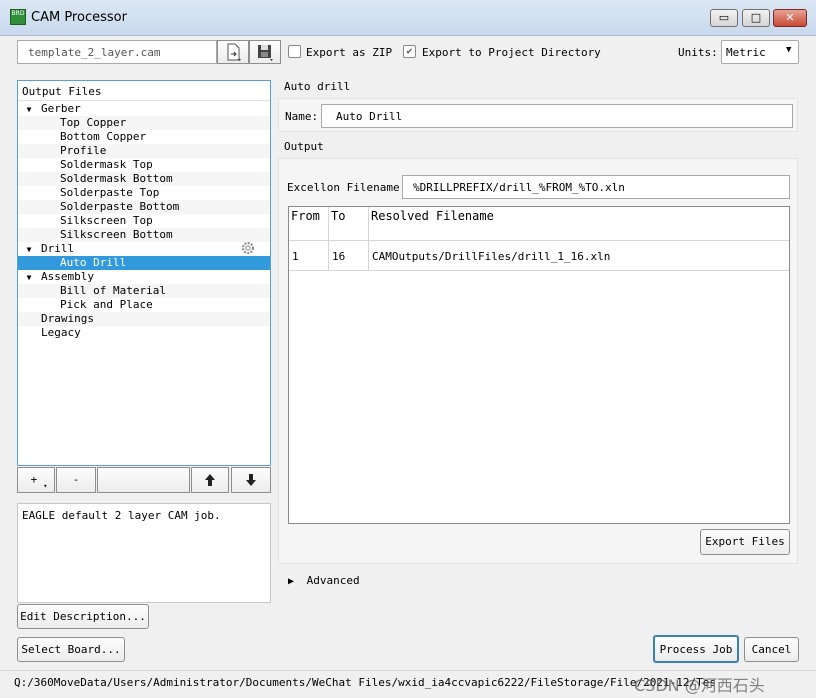 The image size is (816, 698). I want to click on tree-item: ▼ Assembly, so click(144, 277).